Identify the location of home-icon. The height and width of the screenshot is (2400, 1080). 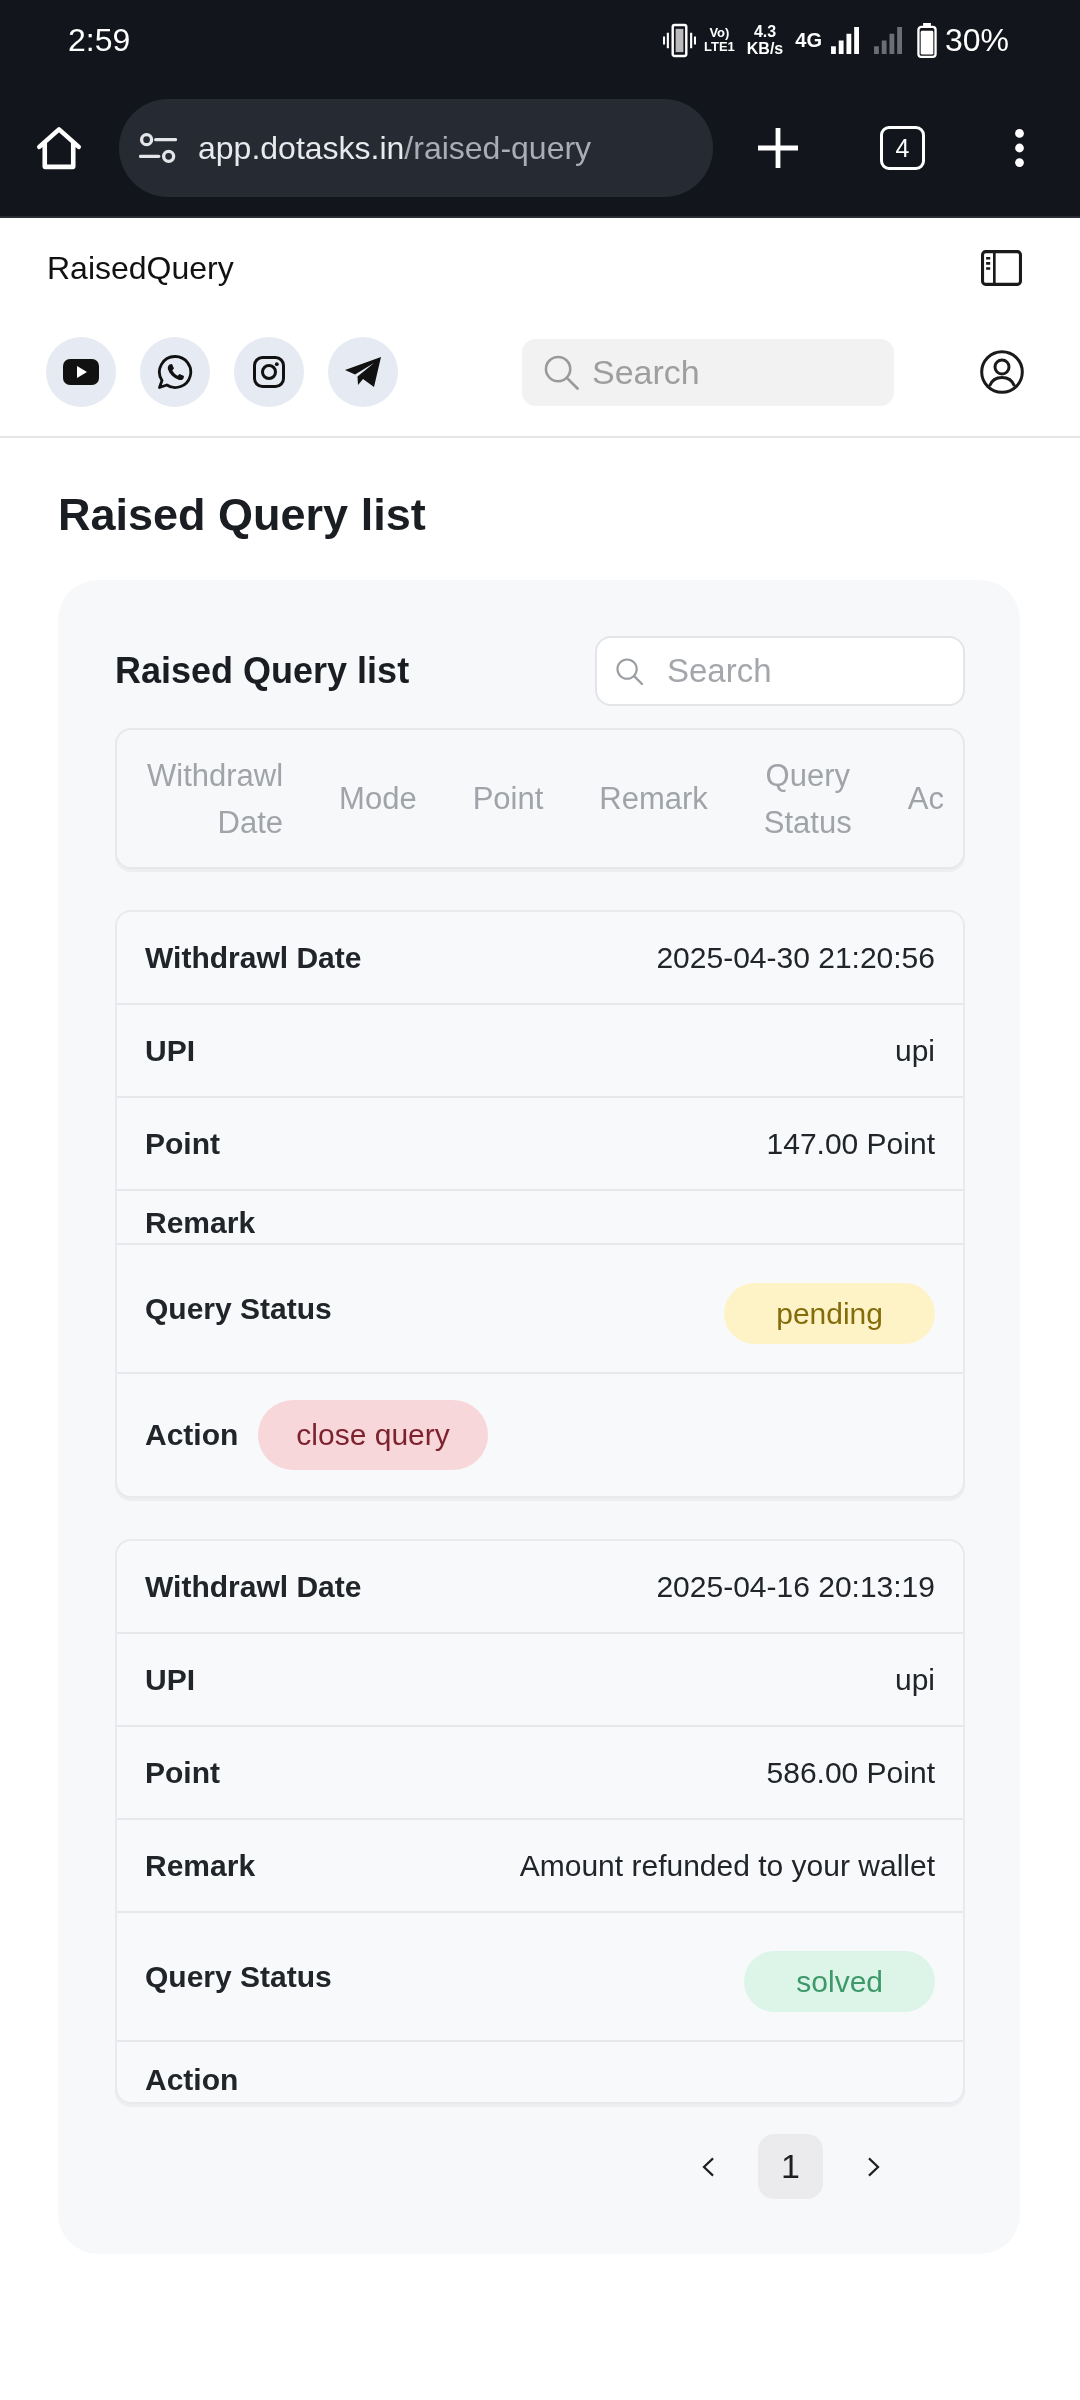
(59, 148).